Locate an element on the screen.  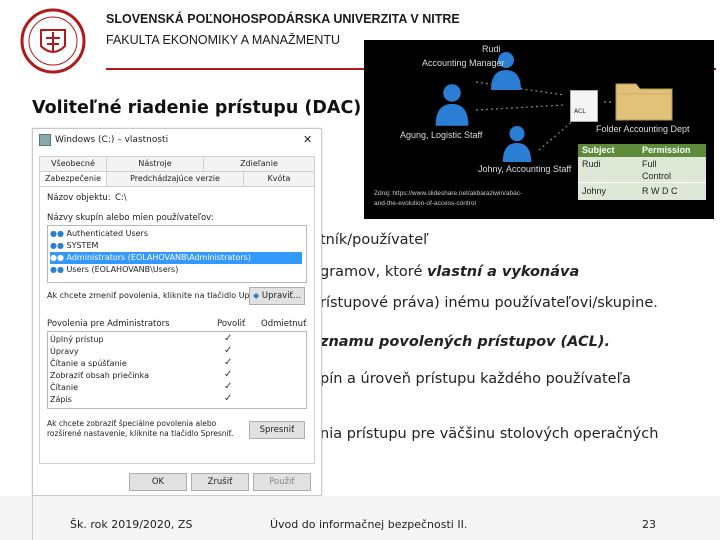
tab-general: Všeobecné is located at coordinates (73, 164).